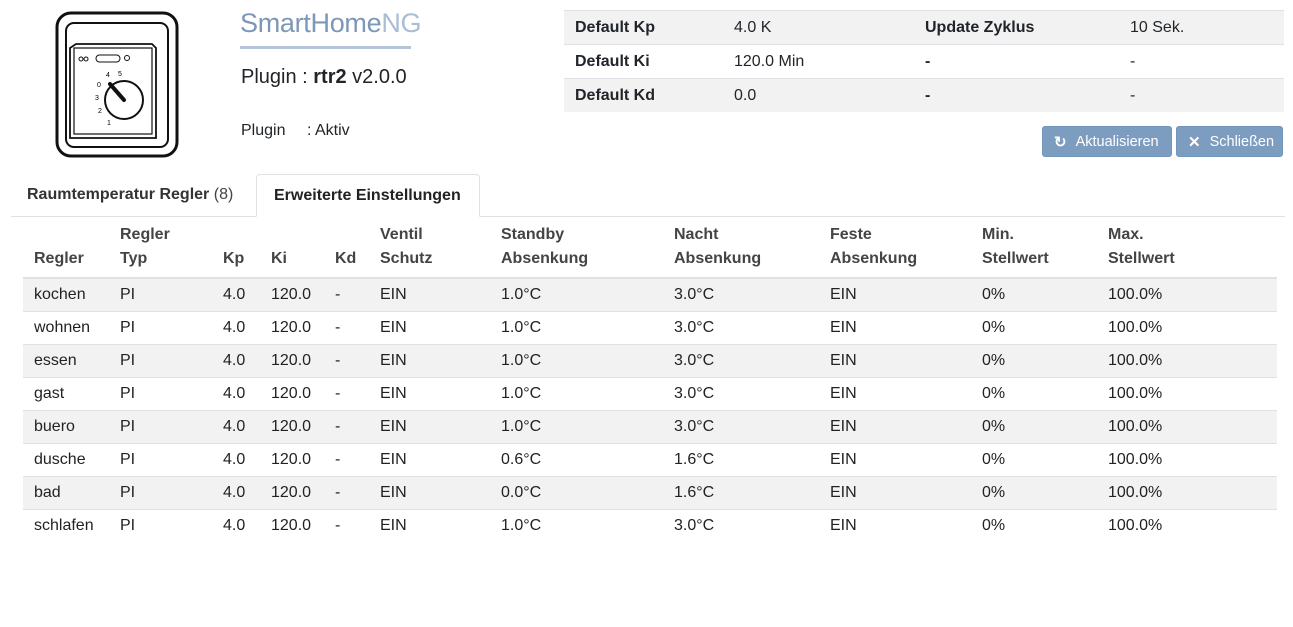 The height and width of the screenshot is (627, 1293). Describe the element at coordinates (1201, 27) in the screenshot. I see `info-value: 10 Sek.` at that location.